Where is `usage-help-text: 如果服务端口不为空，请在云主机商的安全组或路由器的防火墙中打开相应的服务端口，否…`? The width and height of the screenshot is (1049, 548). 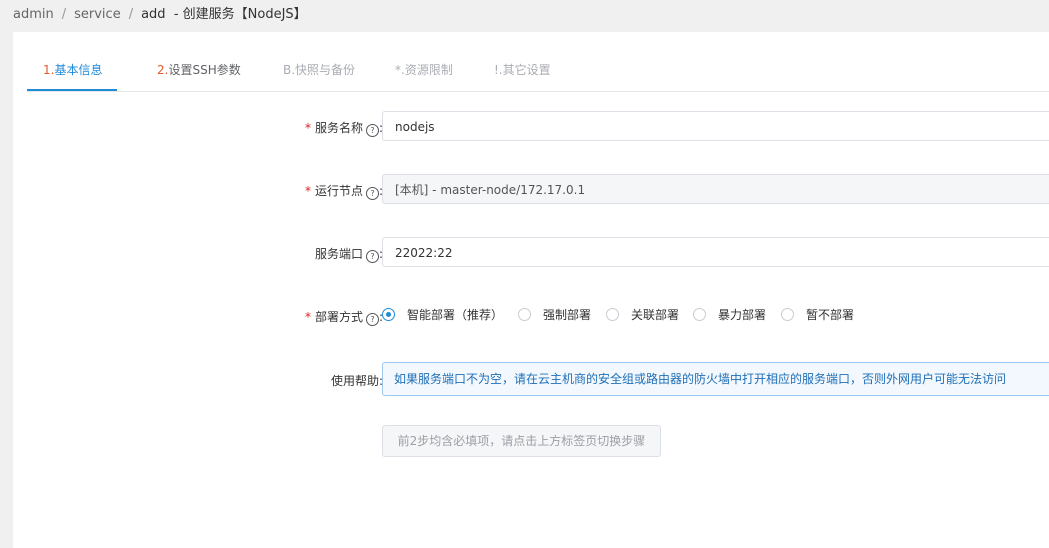 usage-help-text: 如果服务端口不为空，请在云主机商的安全组或路由器的防火墙中打开相应的服务端口，否… is located at coordinates (715, 379).